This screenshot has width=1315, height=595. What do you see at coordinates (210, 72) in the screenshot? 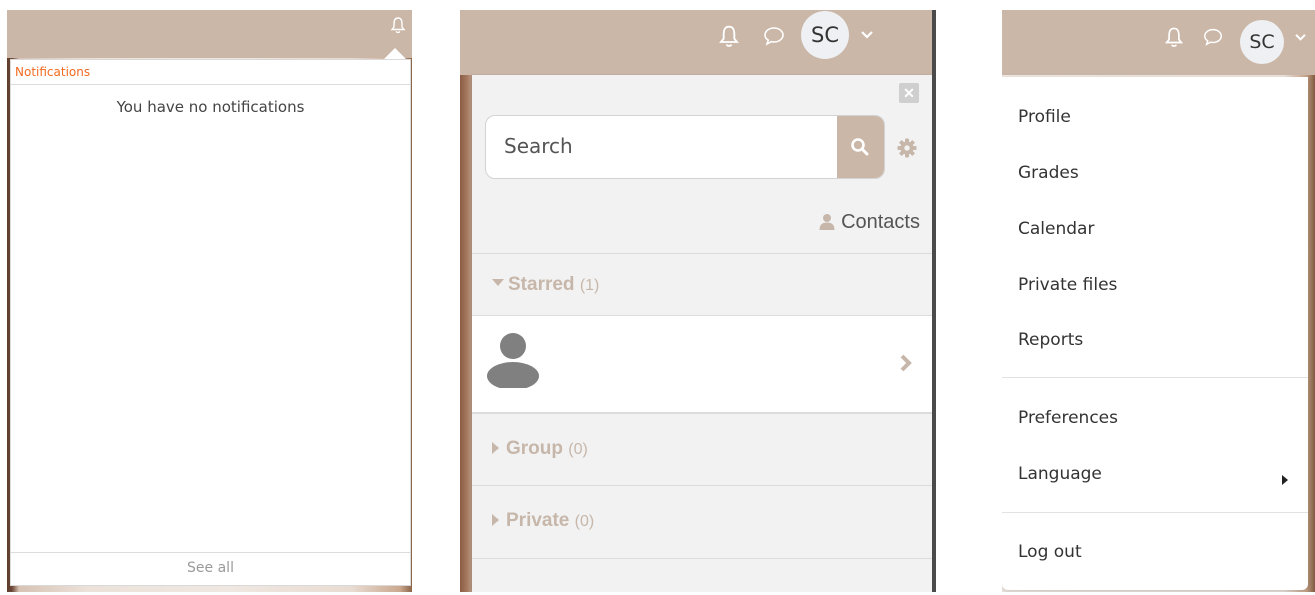
I see `notifications-header: Notifications` at bounding box center [210, 72].